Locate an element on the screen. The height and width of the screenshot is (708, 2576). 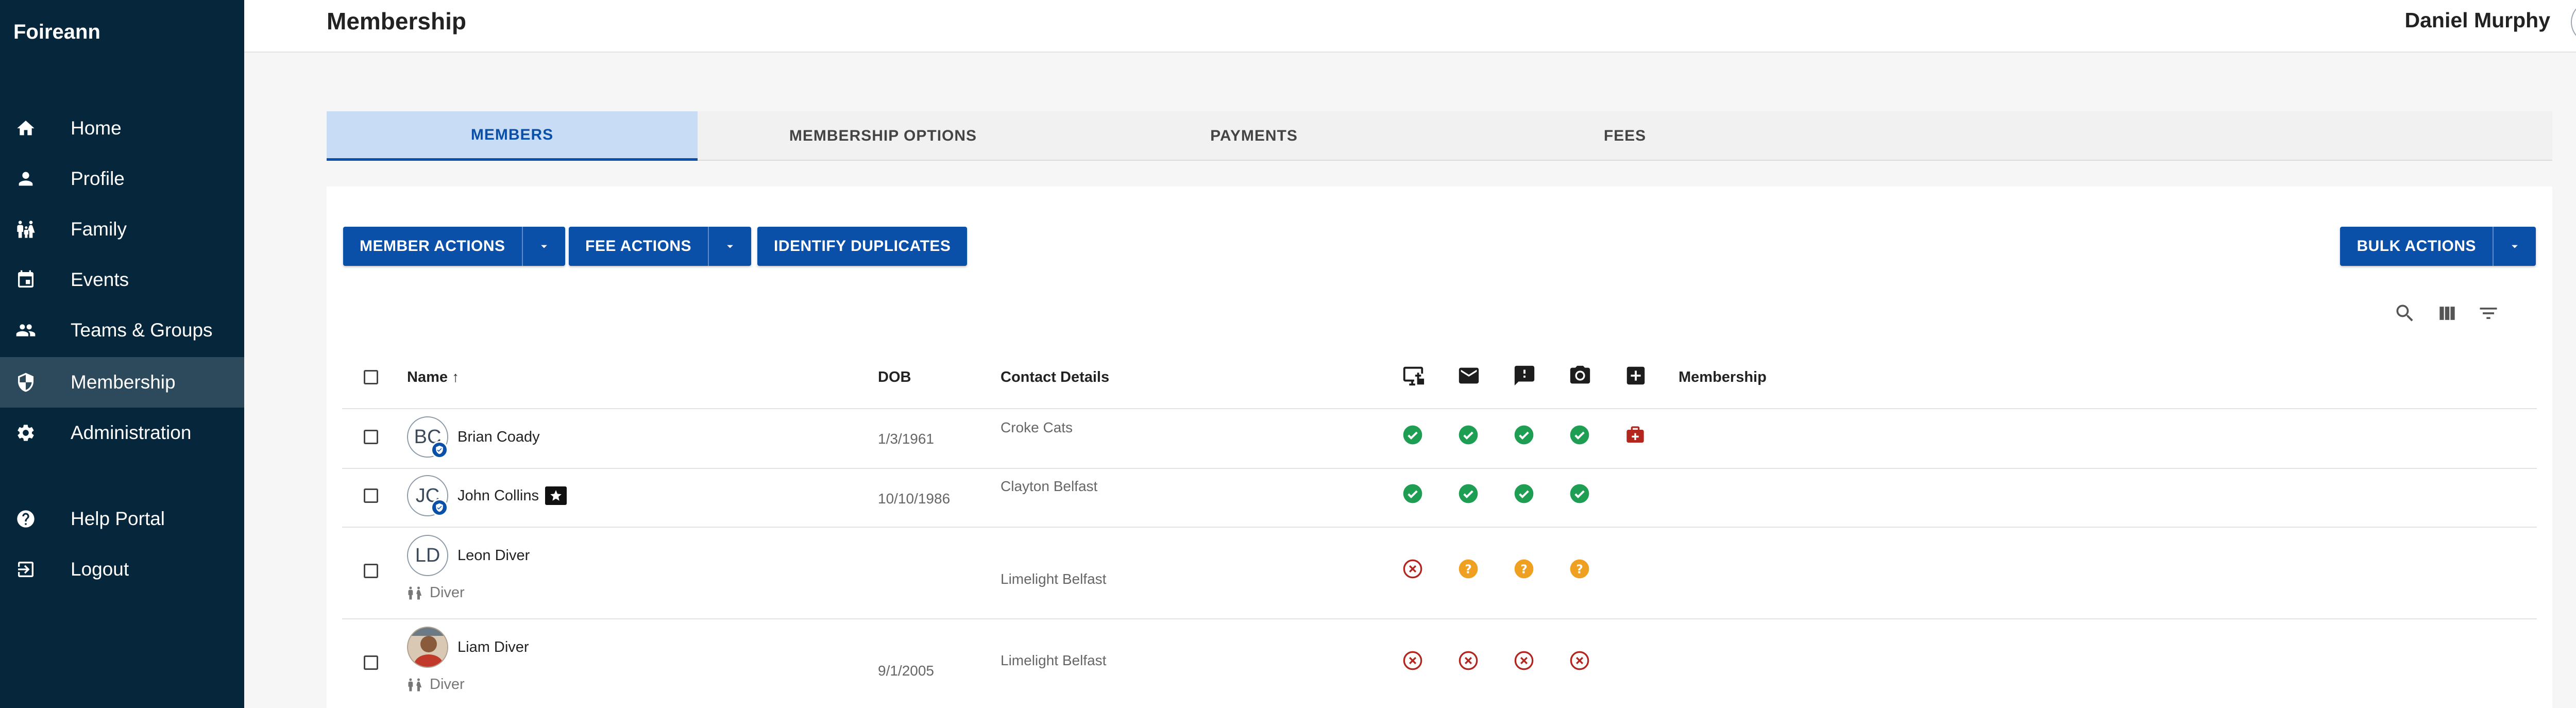
member-name: Liam Diver is located at coordinates (493, 647).